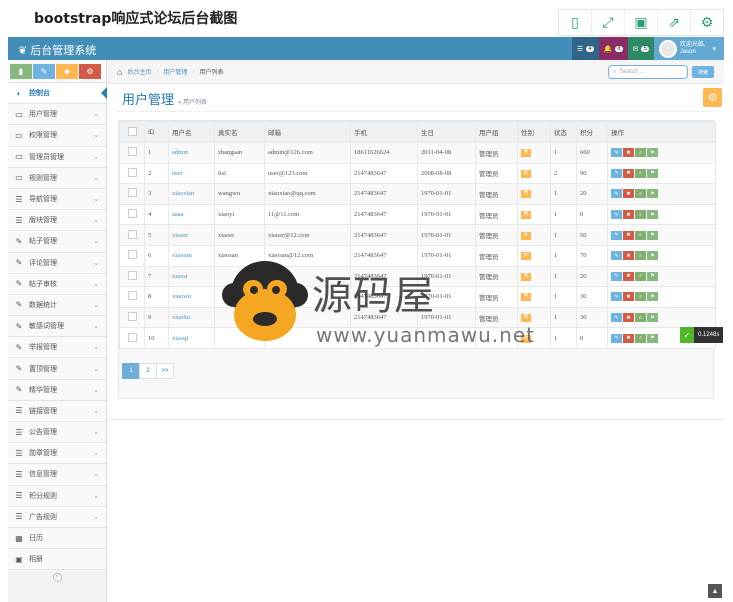  What do you see at coordinates (191, 214) in the screenshot?
I see `cell-username: aaaa` at bounding box center [191, 214].